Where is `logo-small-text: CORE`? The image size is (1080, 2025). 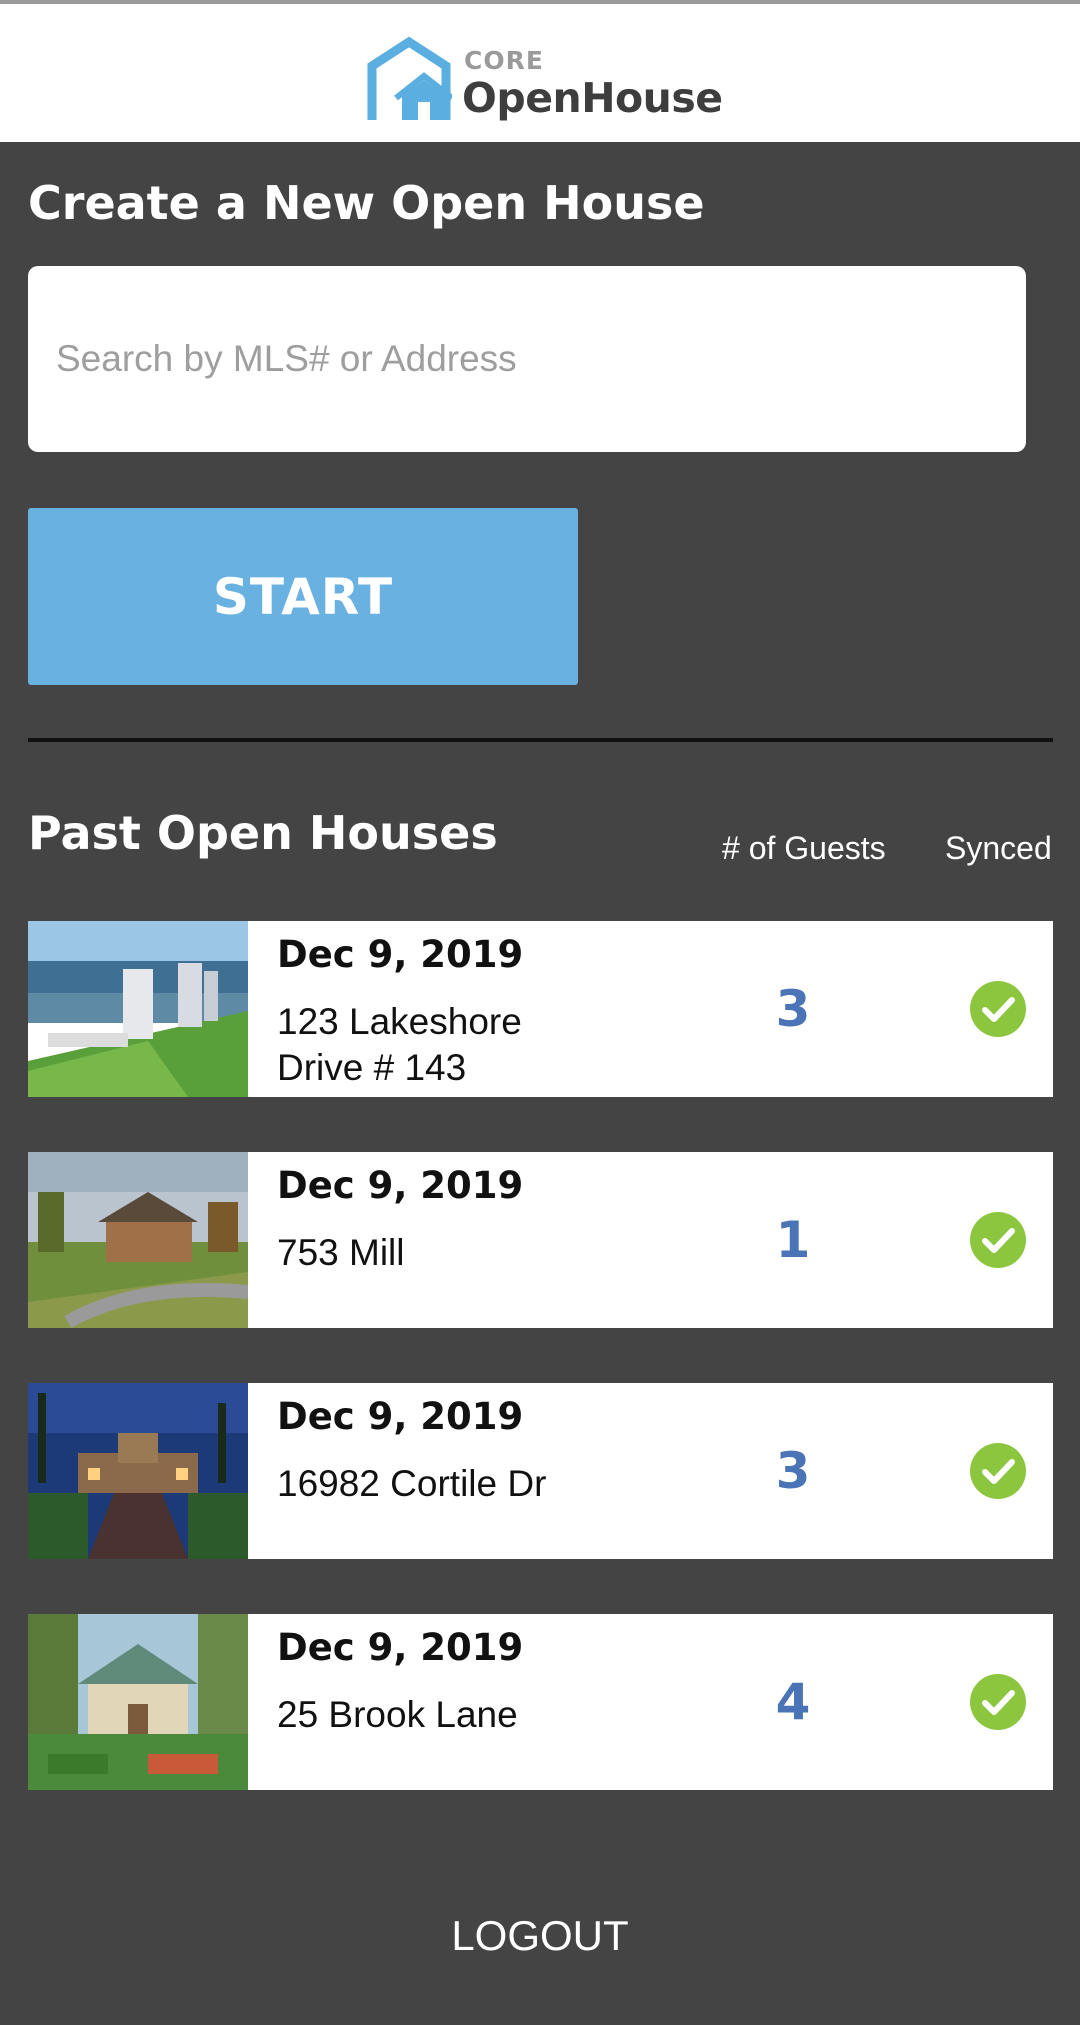 logo-small-text: CORE is located at coordinates (504, 60).